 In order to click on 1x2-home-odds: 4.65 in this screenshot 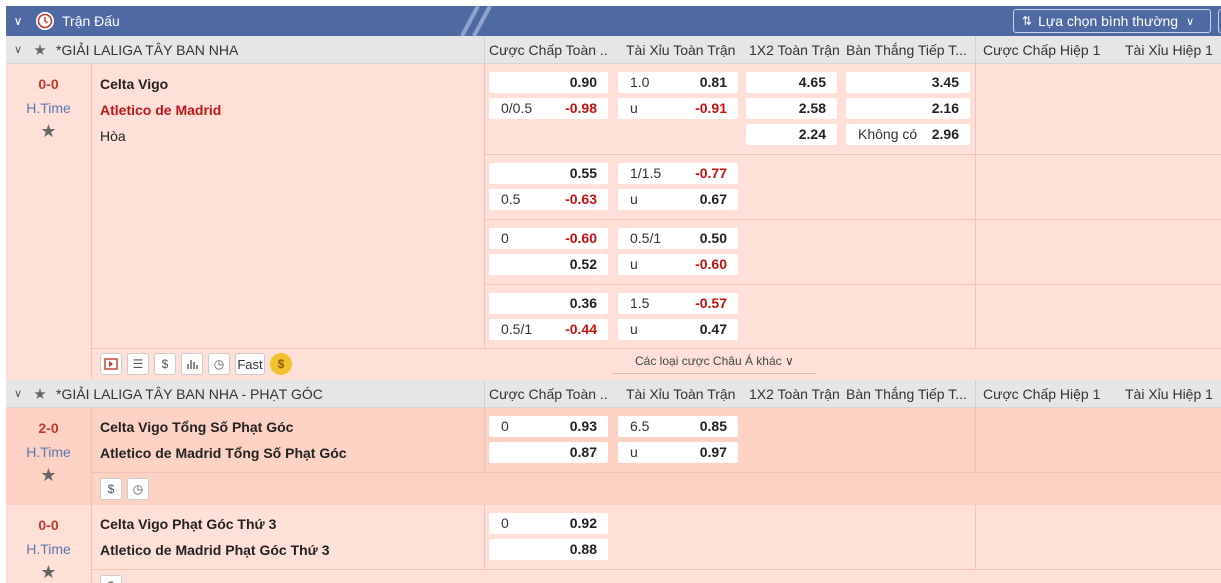, I will do `click(791, 82)`.